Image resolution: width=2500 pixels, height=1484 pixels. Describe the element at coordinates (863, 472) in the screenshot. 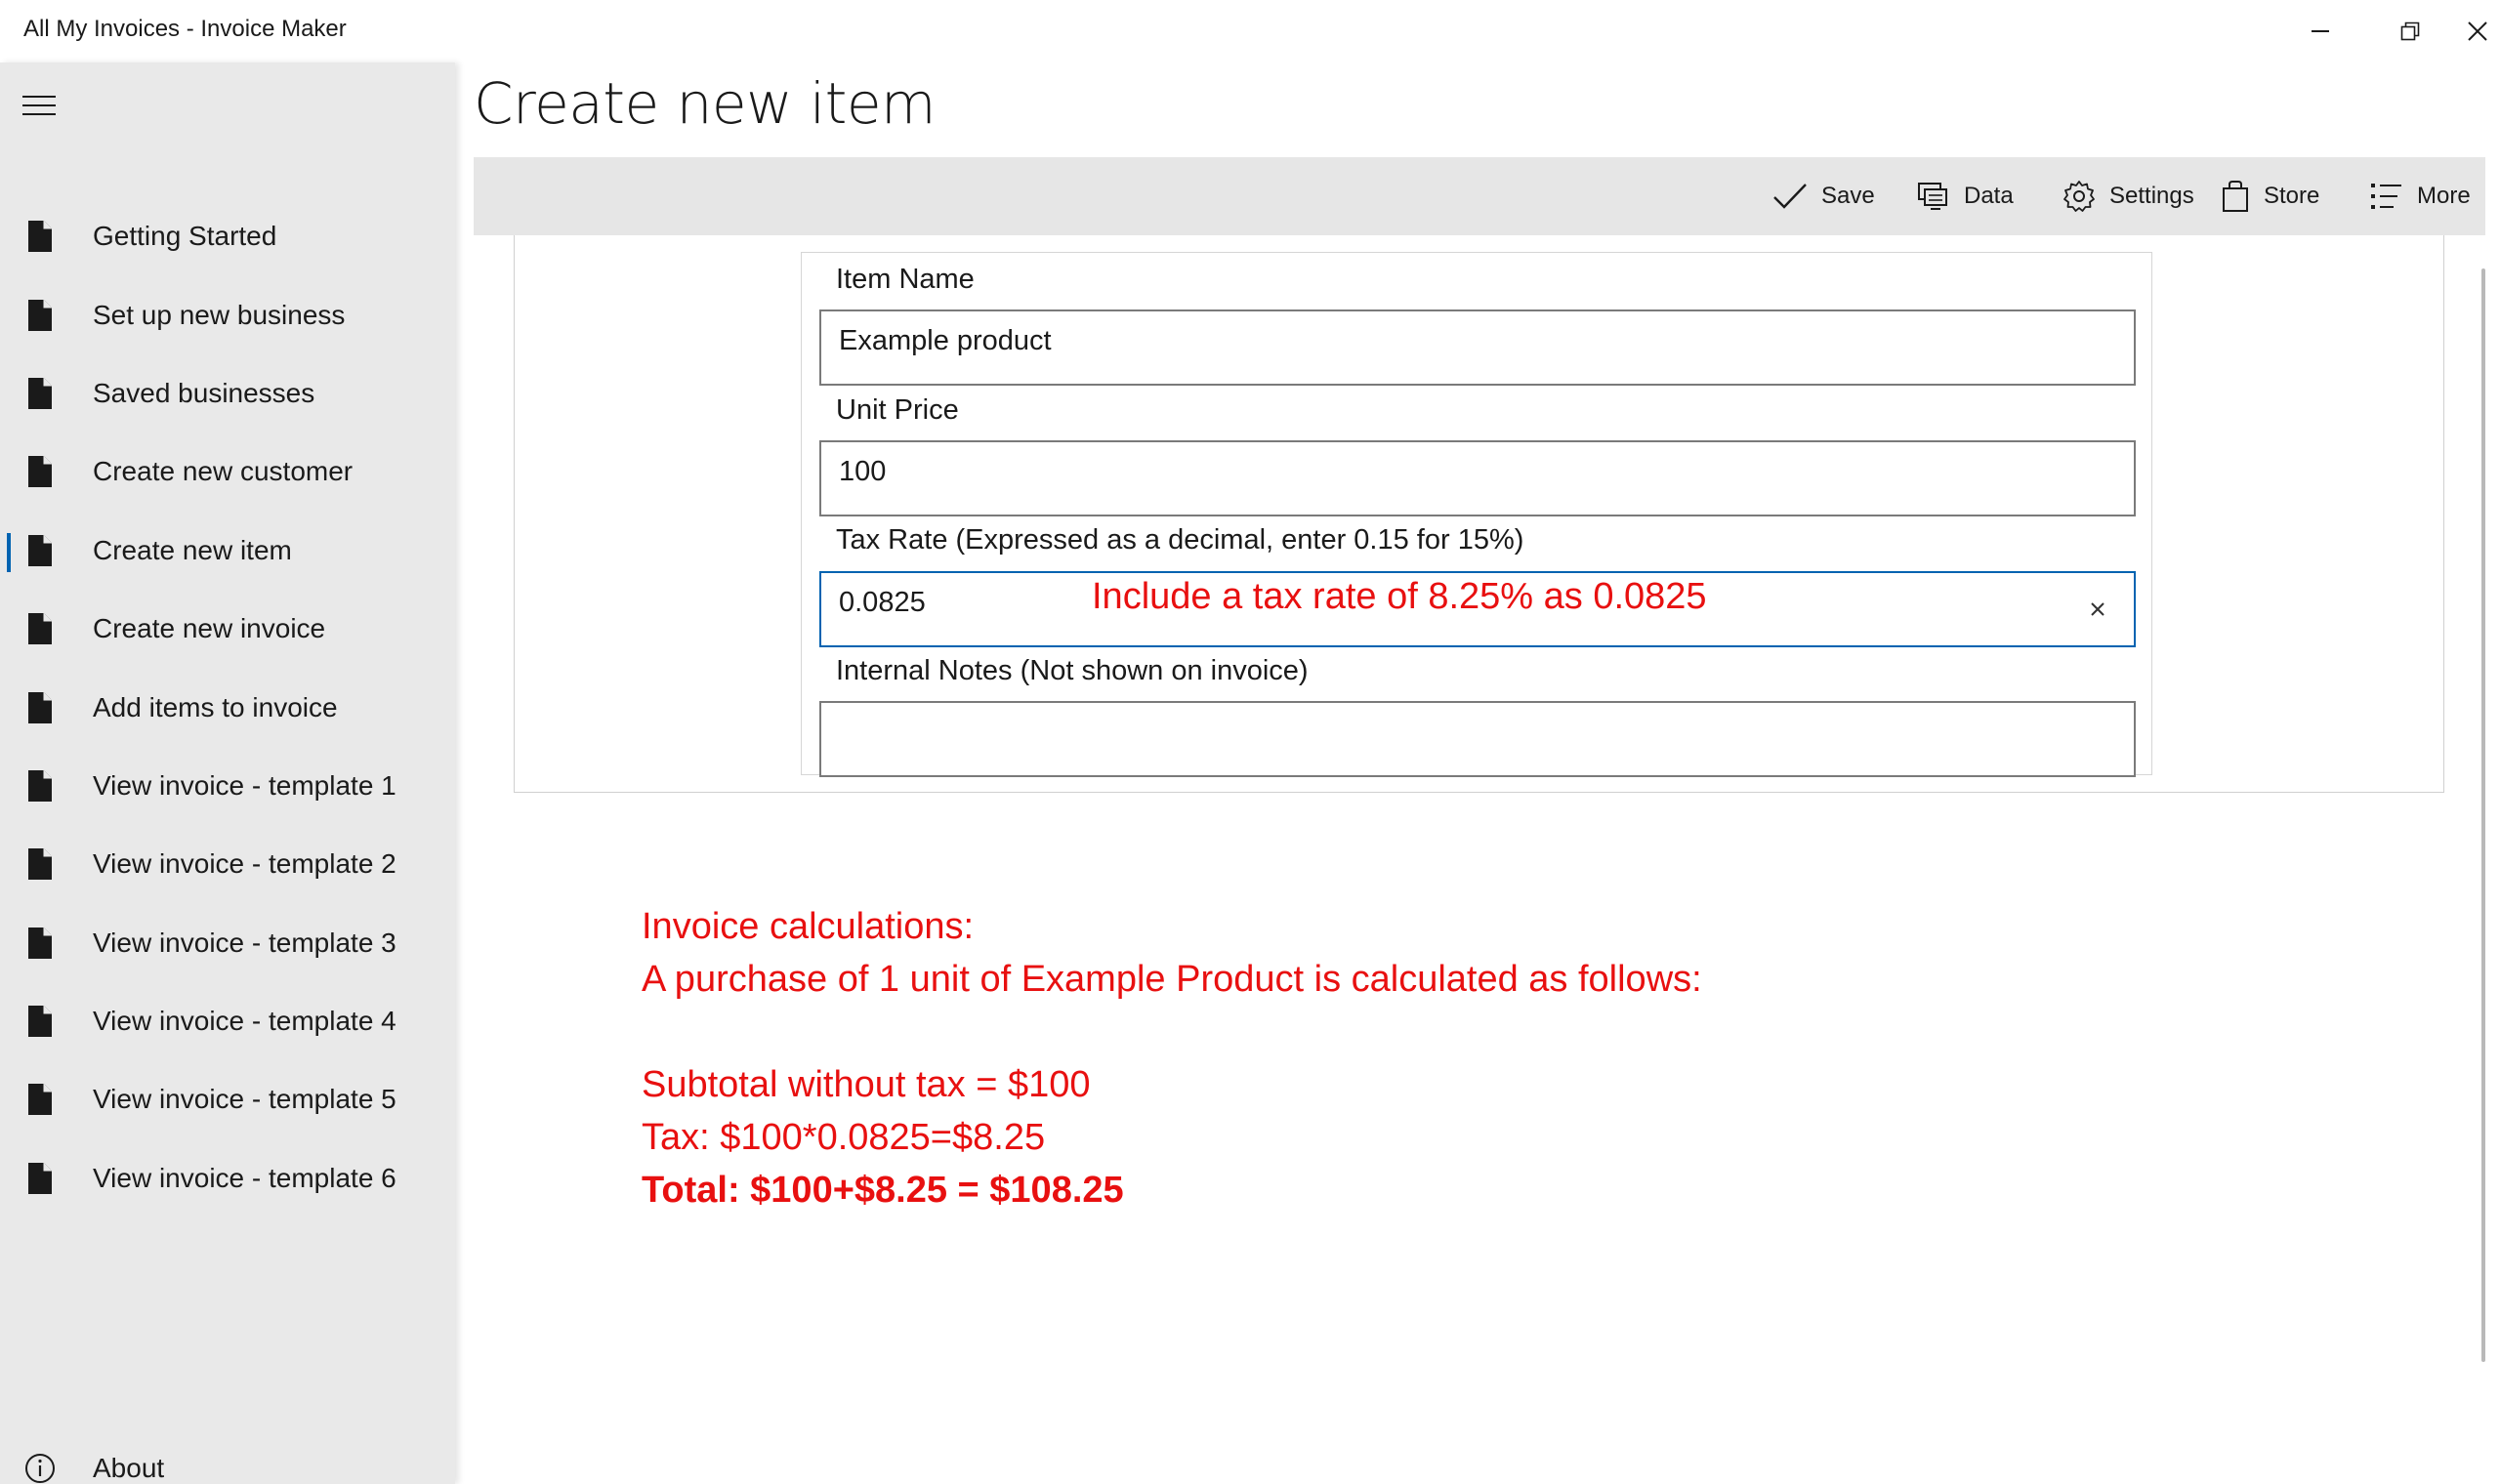

I see `unit-price-value: 100` at that location.